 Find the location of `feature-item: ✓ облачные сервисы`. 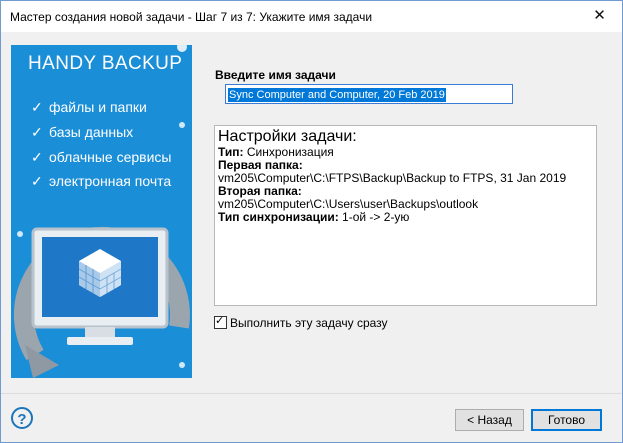

feature-item: ✓ облачные сервисы is located at coordinates (101, 157).